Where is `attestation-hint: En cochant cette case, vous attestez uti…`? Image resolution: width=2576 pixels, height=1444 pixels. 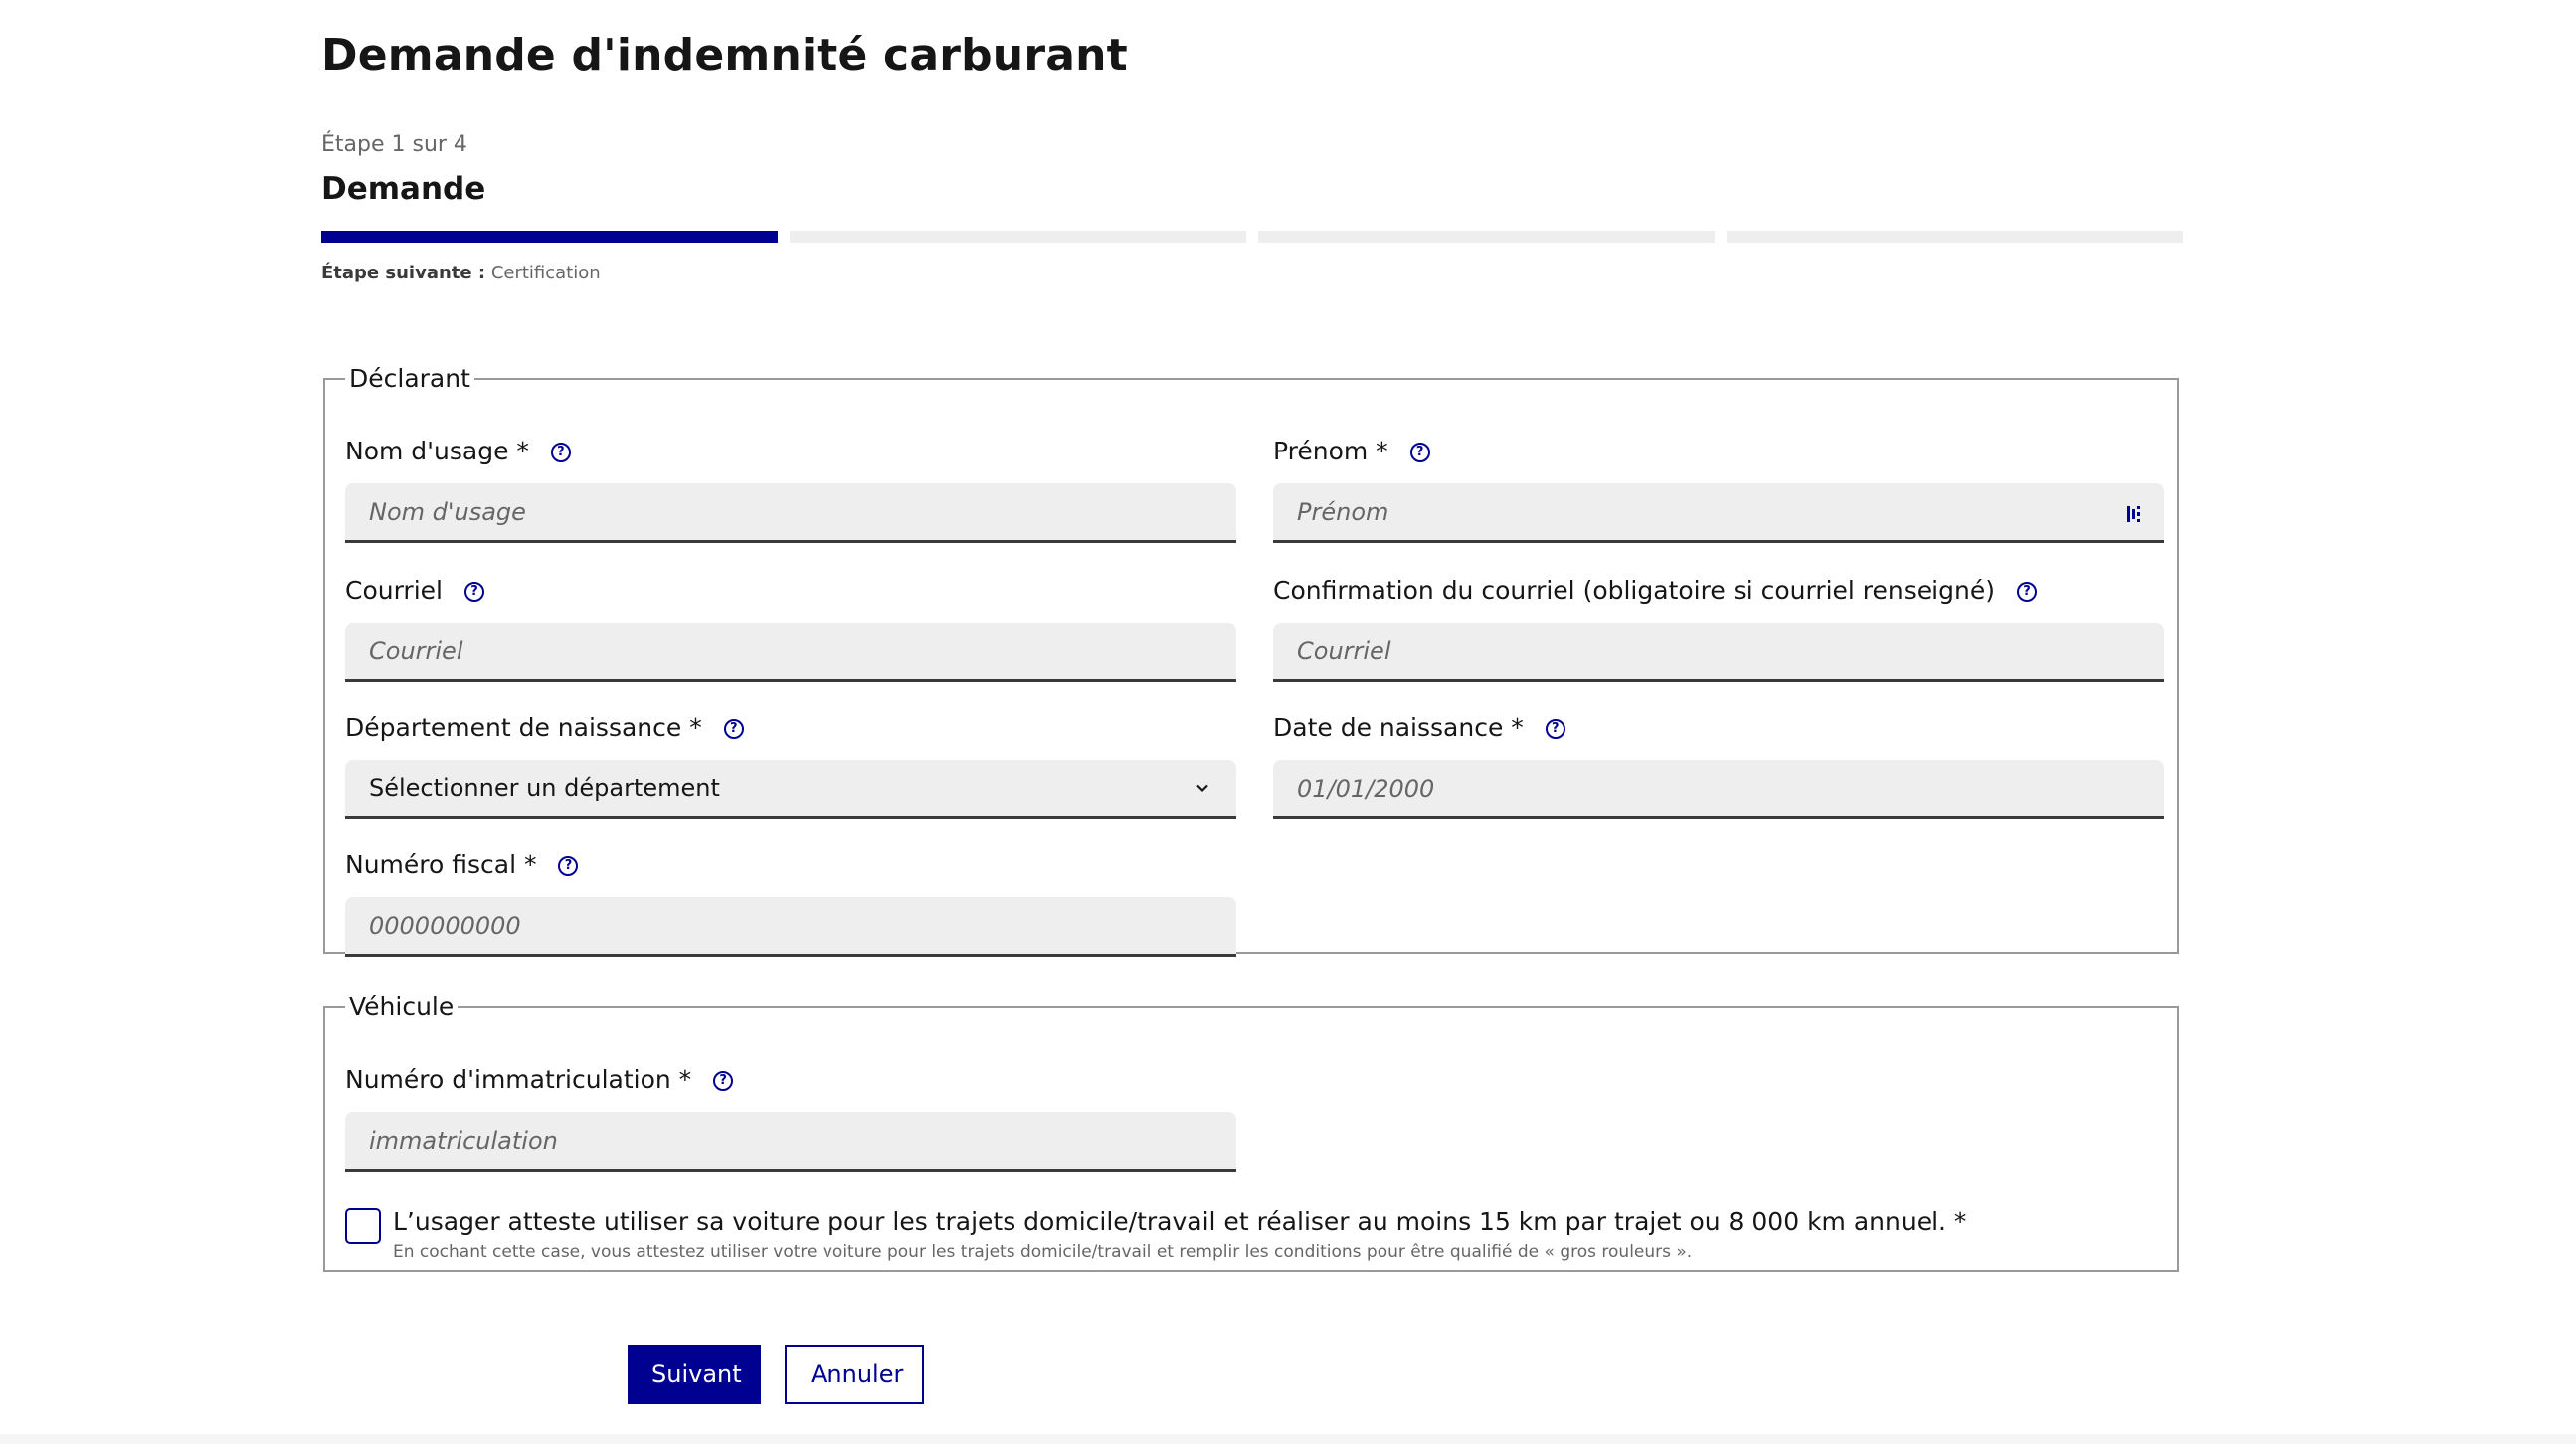
attestation-hint: En cochant cette case, vous attestez uti… is located at coordinates (1043, 1252).